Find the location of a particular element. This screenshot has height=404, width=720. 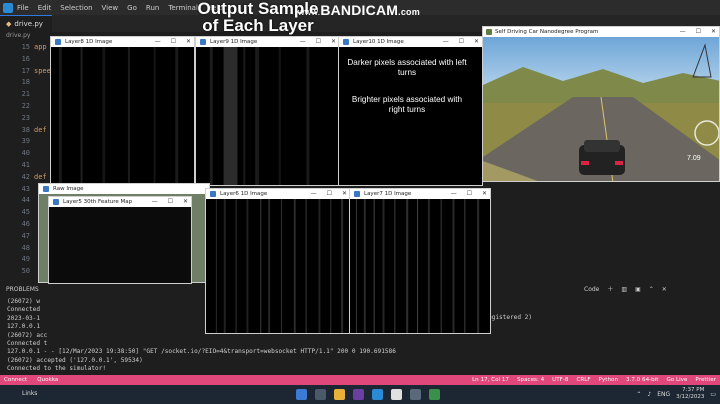

terminal-code-dropdown: Code is located at coordinates (591, 290).